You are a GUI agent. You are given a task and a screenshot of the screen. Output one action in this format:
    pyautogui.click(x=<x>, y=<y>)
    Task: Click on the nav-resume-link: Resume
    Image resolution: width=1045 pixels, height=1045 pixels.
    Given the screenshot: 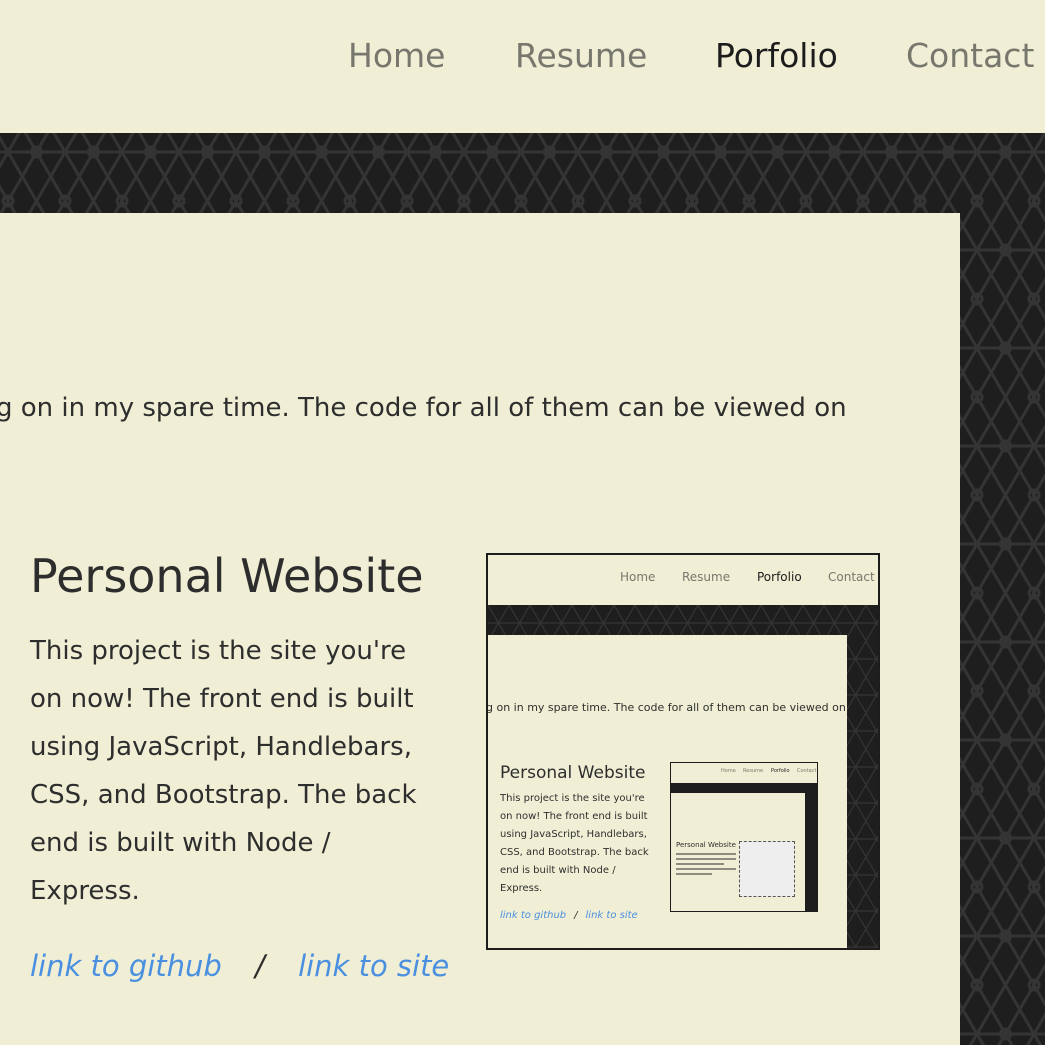 What is the action you would take?
    pyautogui.click(x=581, y=55)
    